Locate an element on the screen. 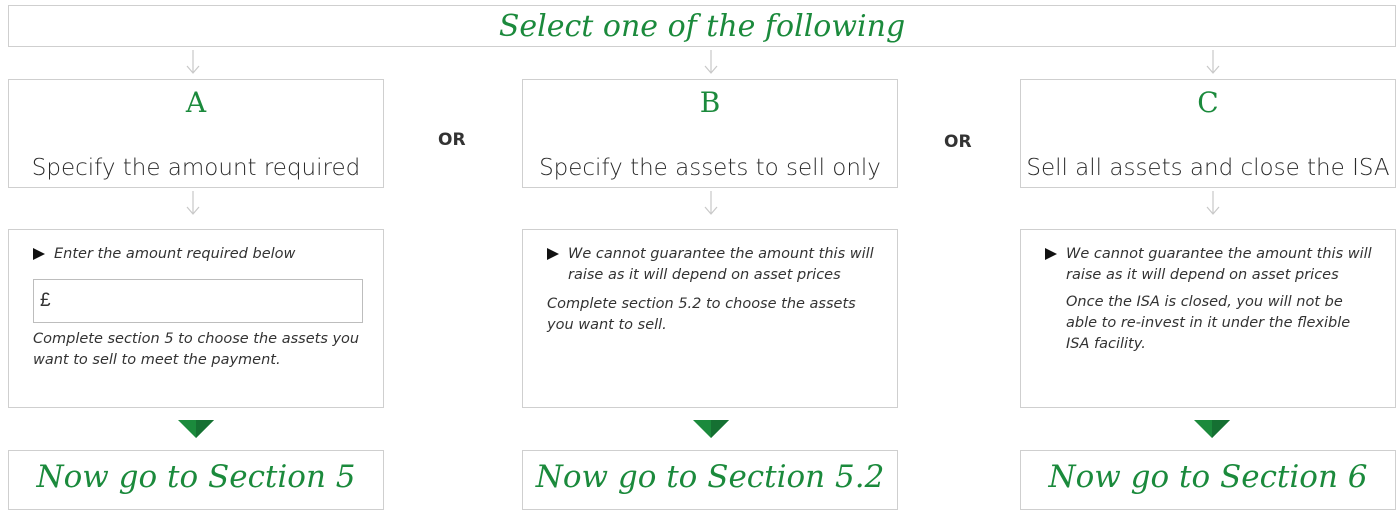 This screenshot has height=510, width=1400. goto-box-a: Now go to Section 5 is located at coordinates (196, 480).